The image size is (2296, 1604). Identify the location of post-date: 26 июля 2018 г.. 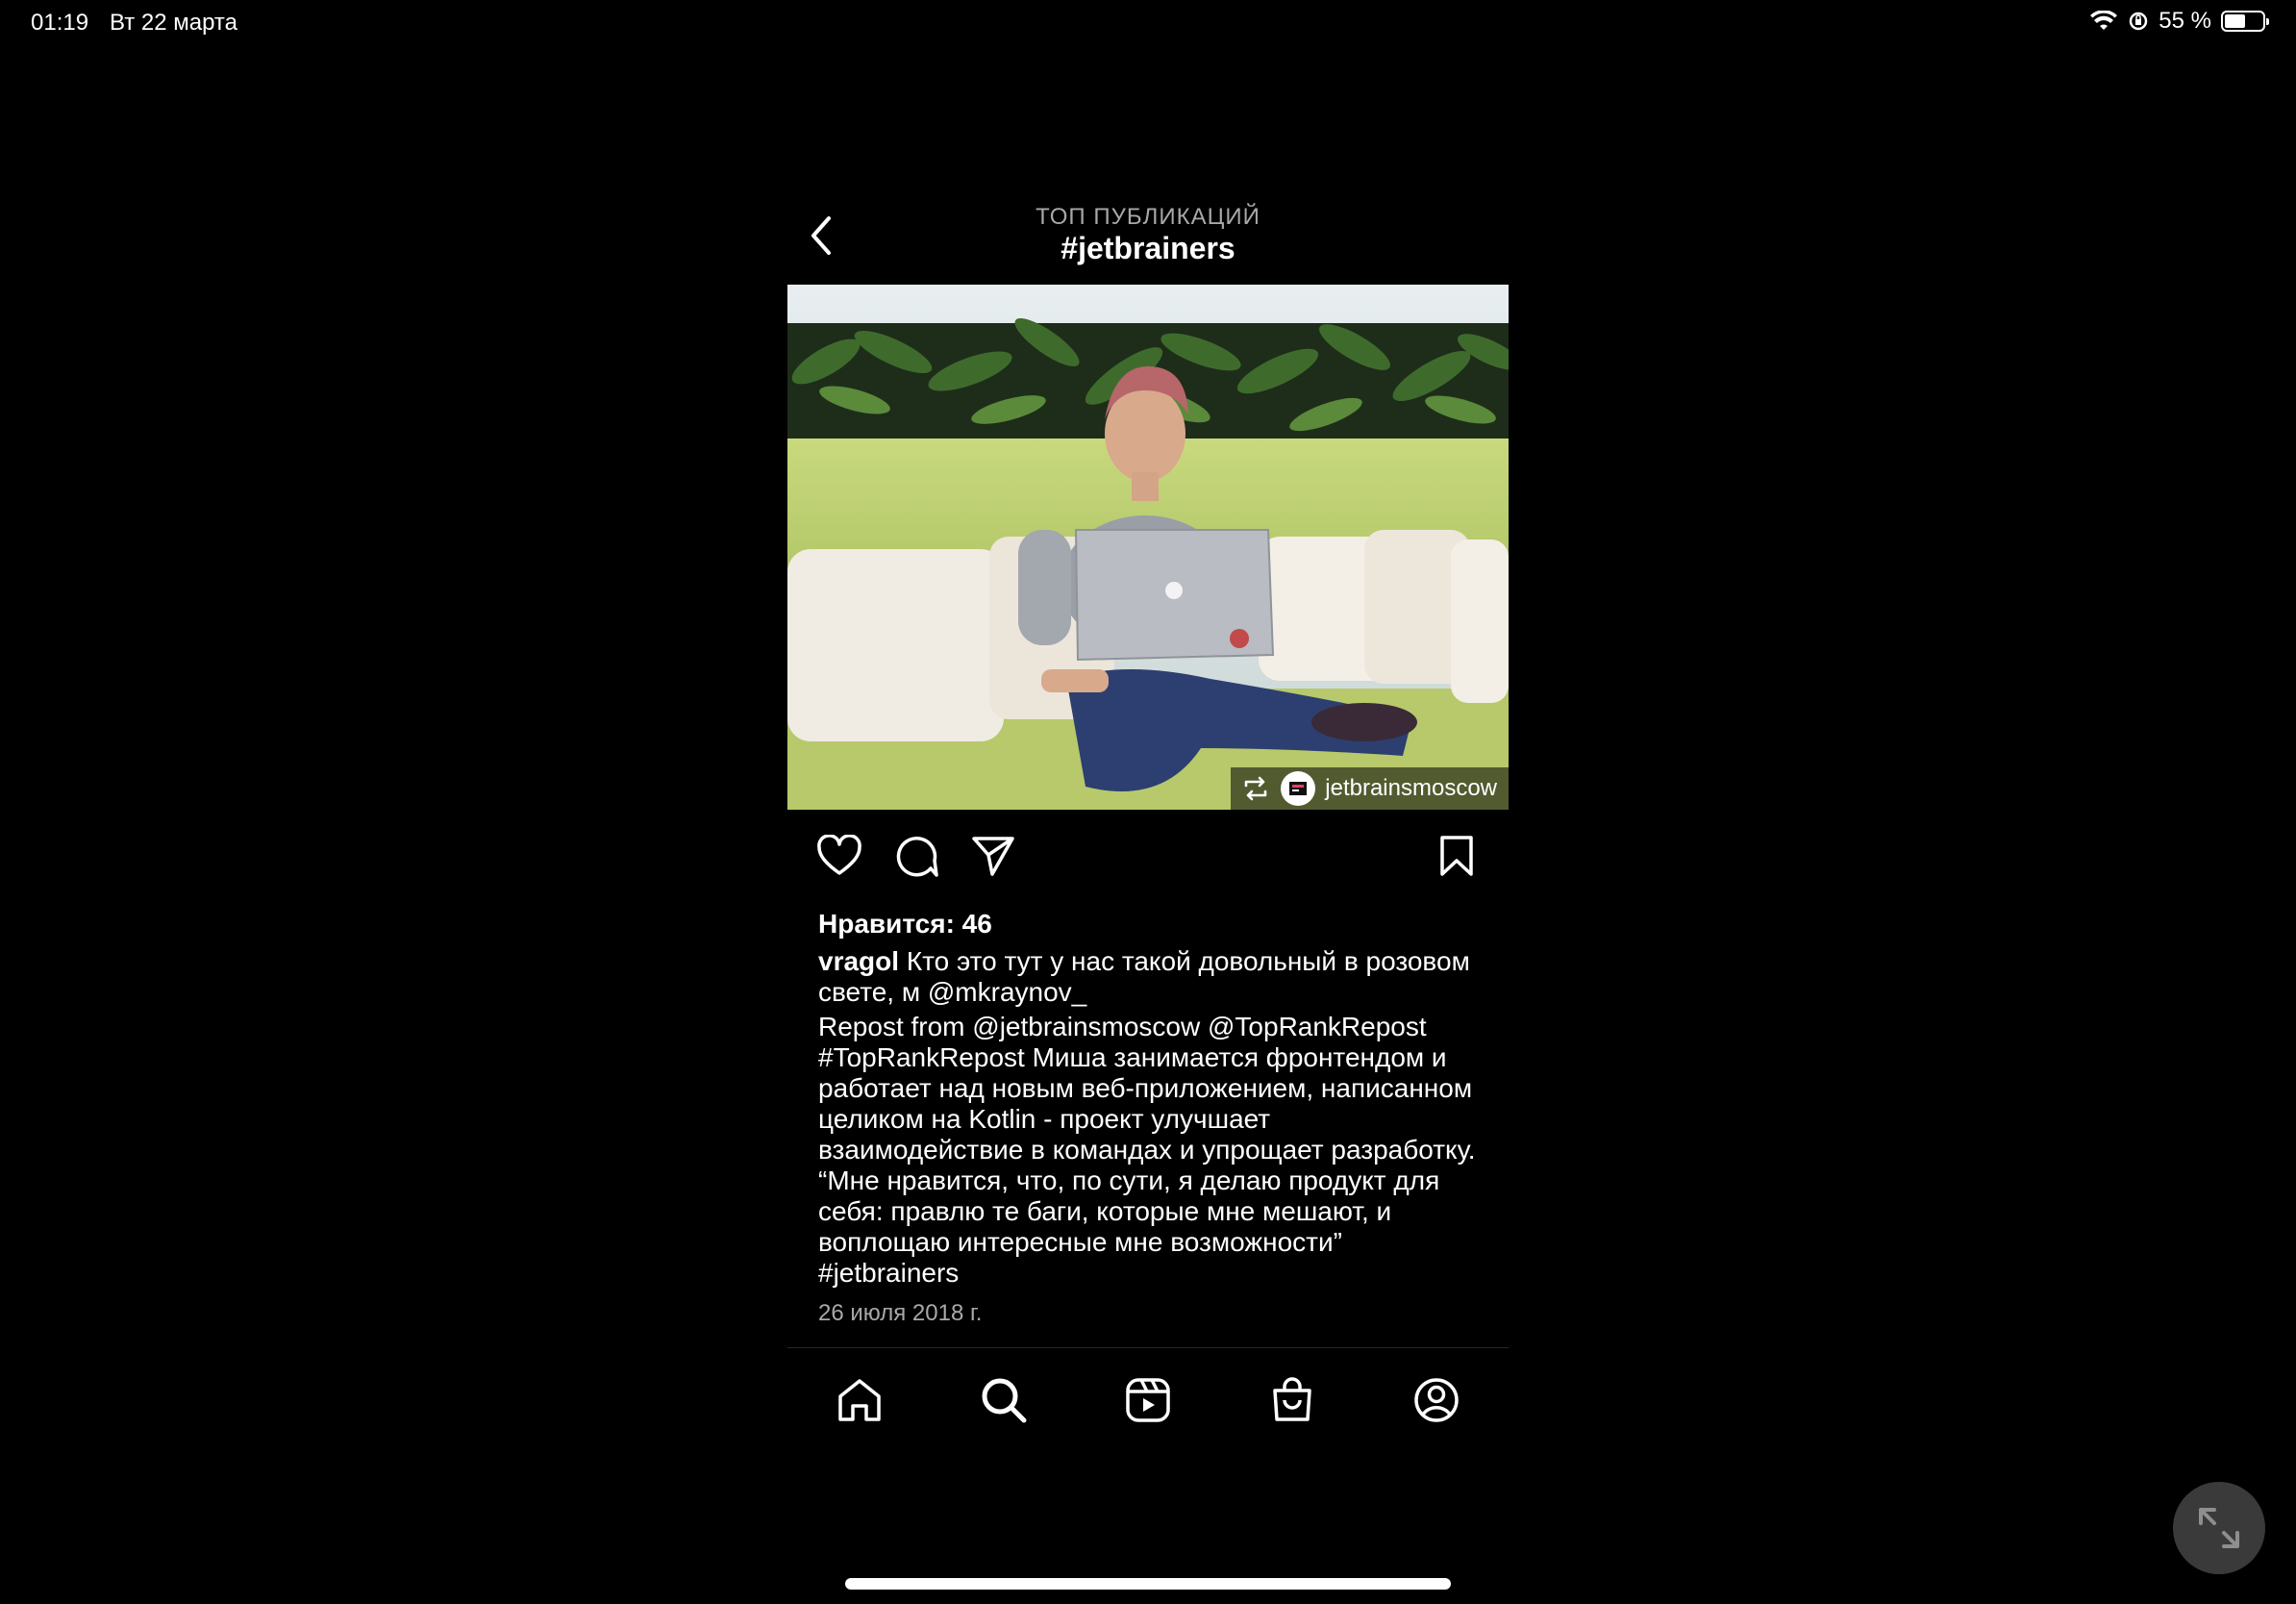
(900, 1313).